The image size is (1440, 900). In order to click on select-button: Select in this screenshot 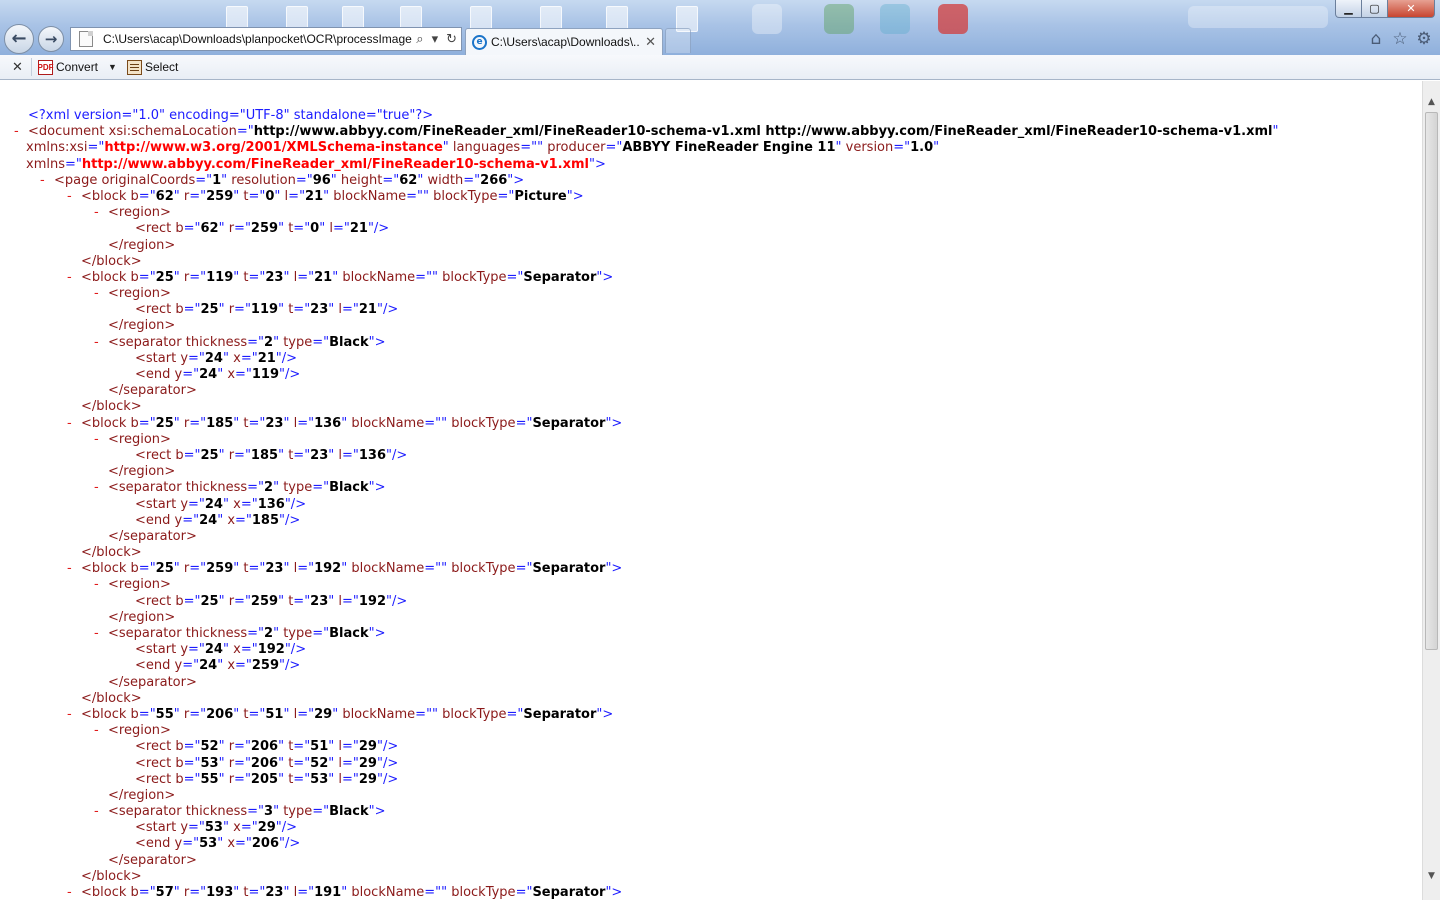, I will do `click(152, 67)`.